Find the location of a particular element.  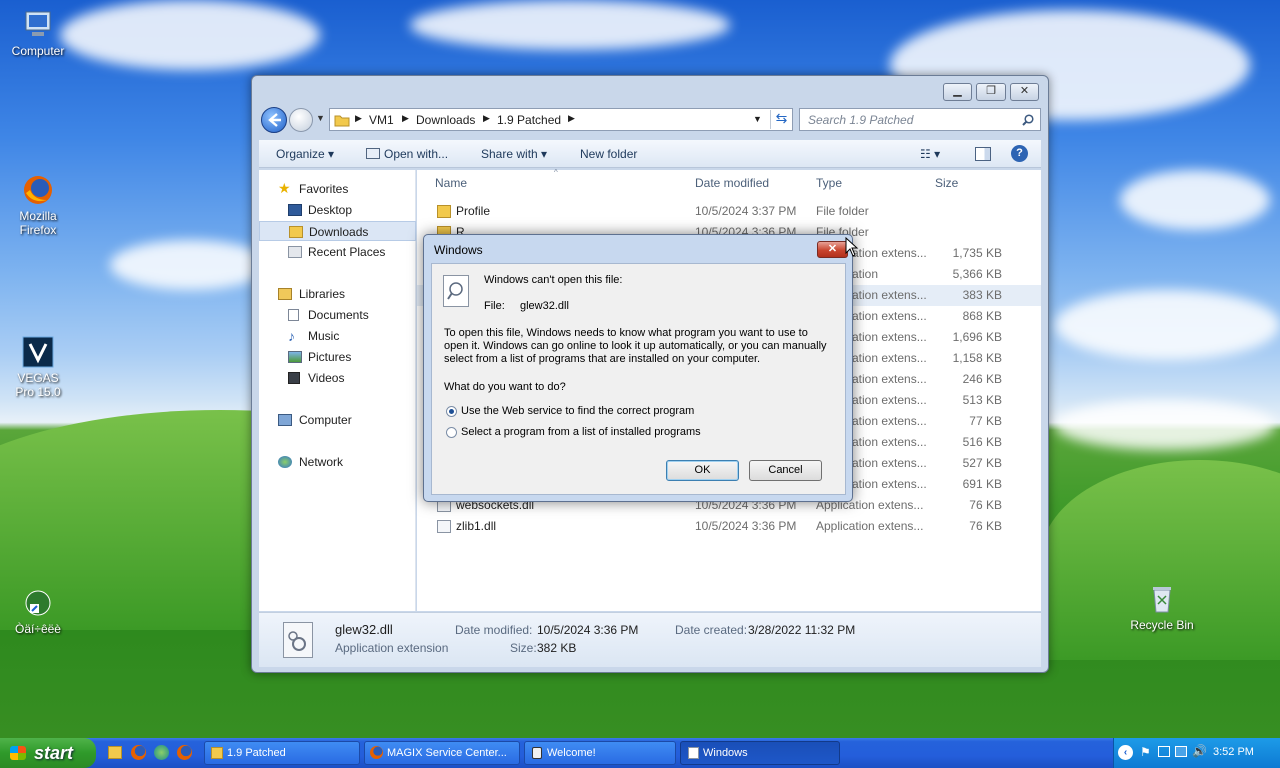

breadcrumb-vm1: VM1 is located at coordinates (381, 120).